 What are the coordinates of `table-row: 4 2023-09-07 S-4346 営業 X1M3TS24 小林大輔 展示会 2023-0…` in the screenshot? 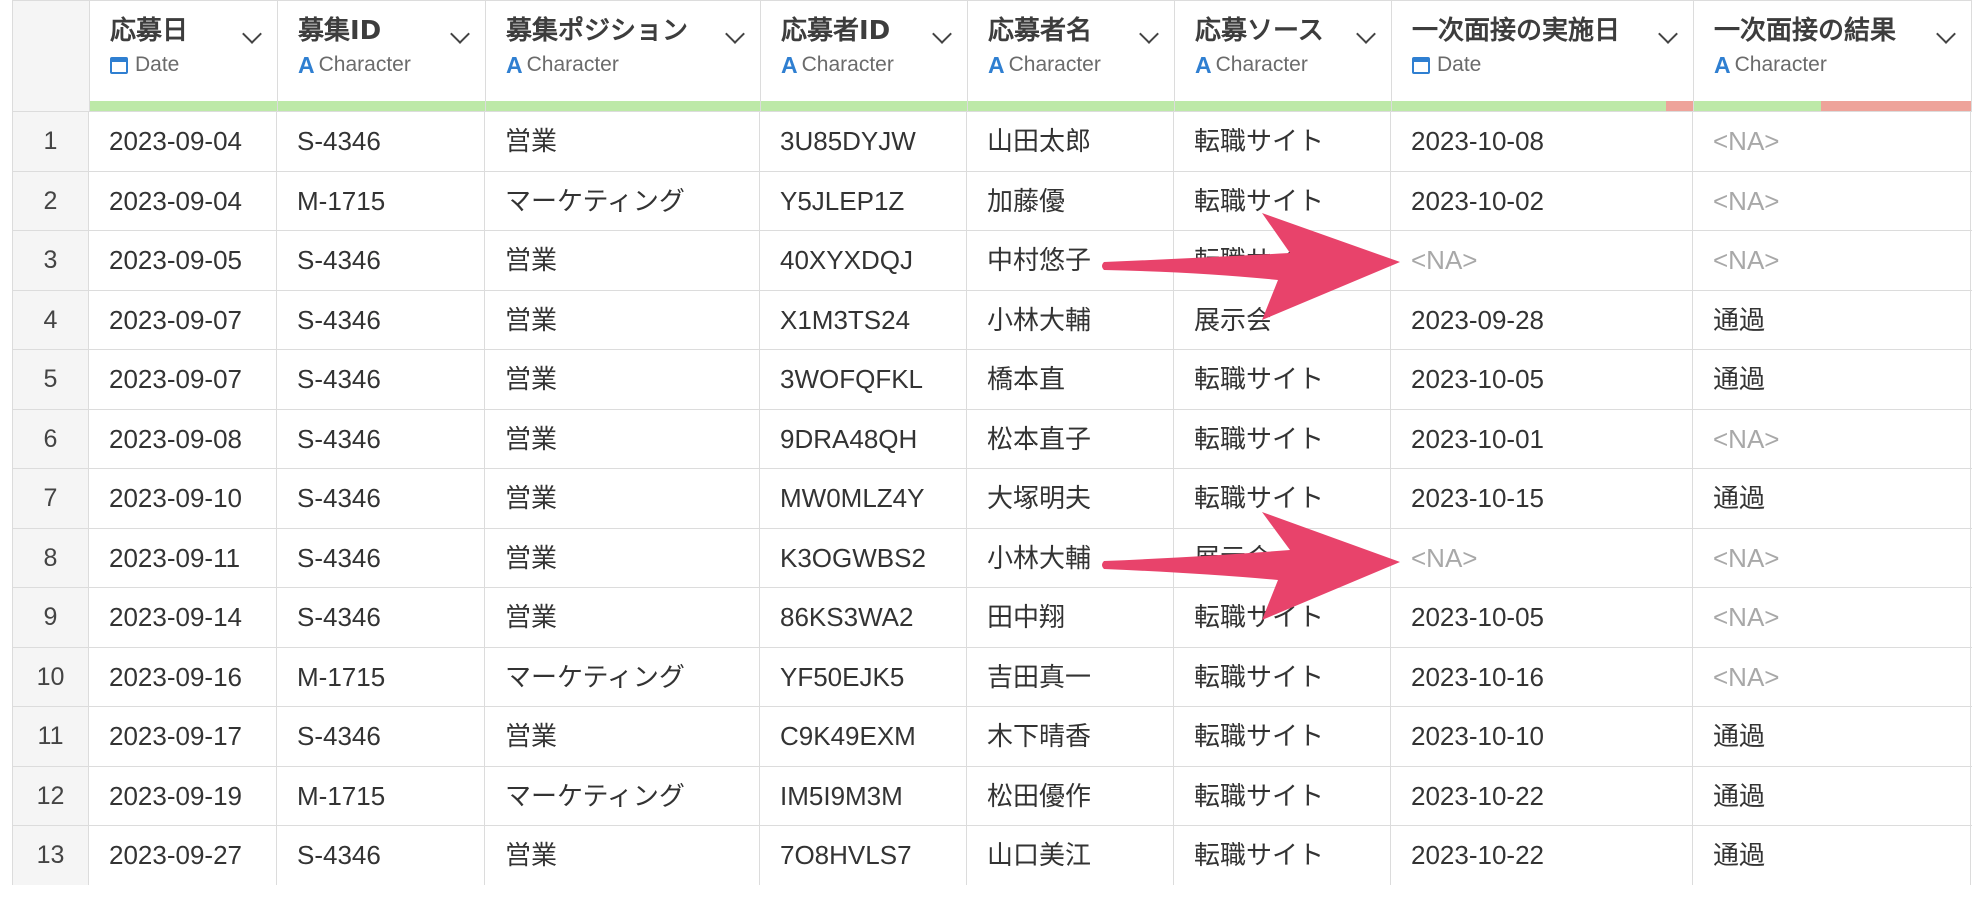 It's located at (992, 319).